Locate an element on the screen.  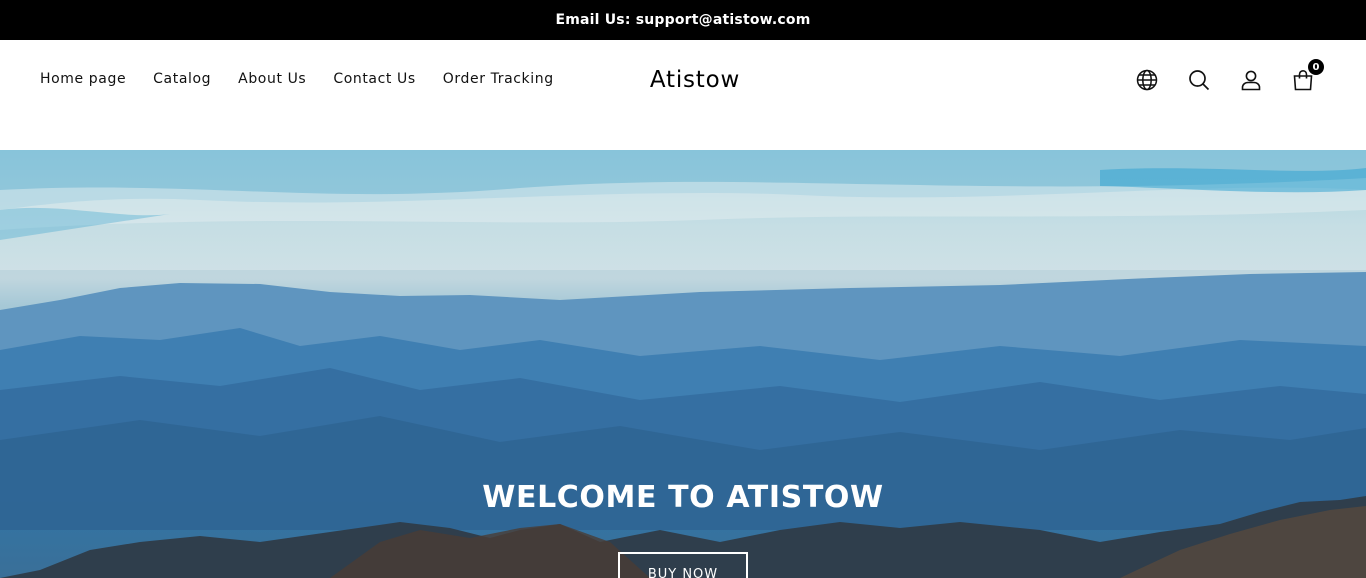
announcement-bar: Email Us: support@atistow.com is located at coordinates (683, 20).